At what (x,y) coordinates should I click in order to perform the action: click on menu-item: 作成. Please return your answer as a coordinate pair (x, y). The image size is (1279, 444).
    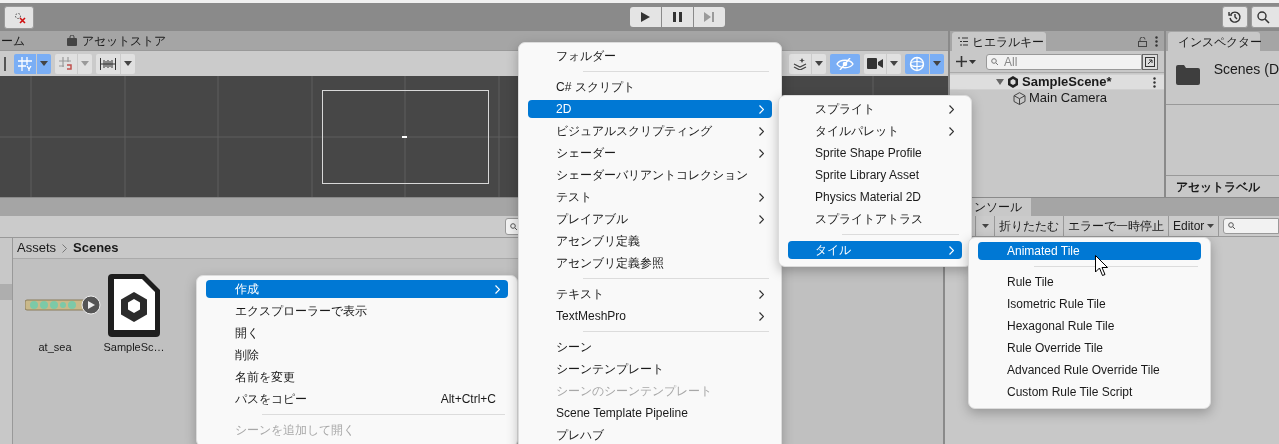
    Looking at the image, I should click on (357, 289).